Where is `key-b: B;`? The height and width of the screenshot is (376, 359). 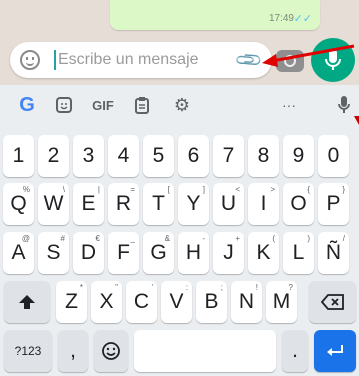 key-b: B; is located at coordinates (211, 302).